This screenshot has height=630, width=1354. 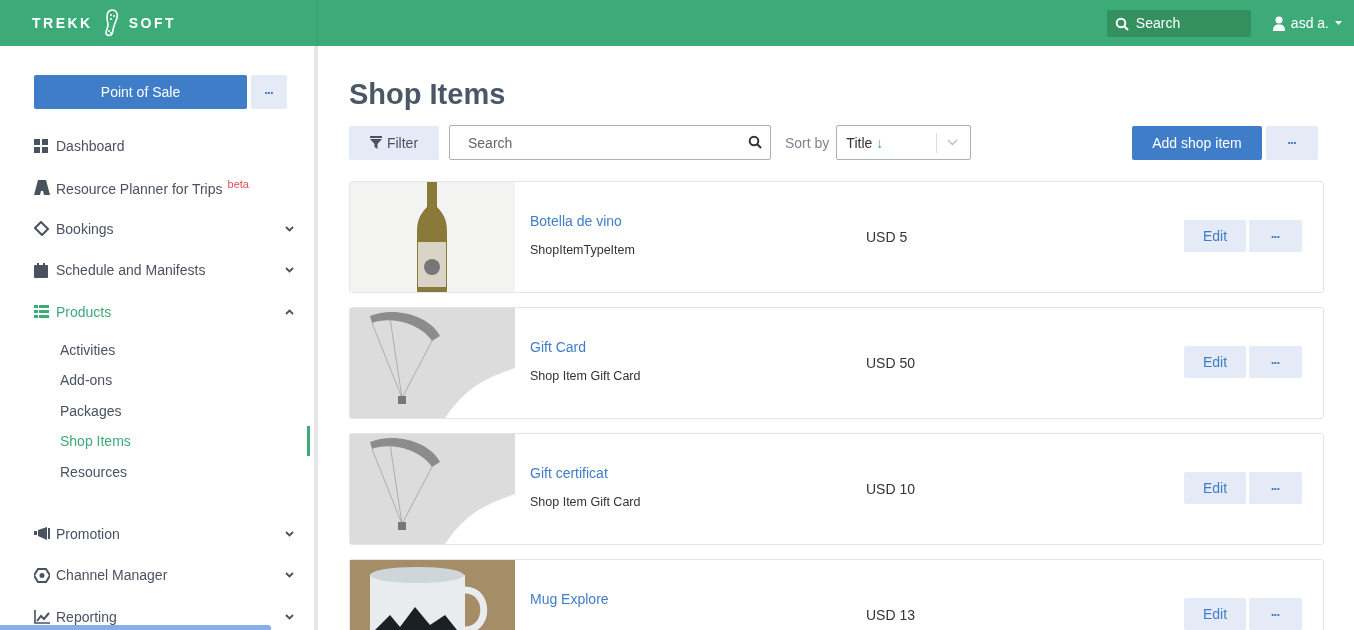 What do you see at coordinates (174, 613) in the screenshot?
I see `nav-item: Reporting` at bounding box center [174, 613].